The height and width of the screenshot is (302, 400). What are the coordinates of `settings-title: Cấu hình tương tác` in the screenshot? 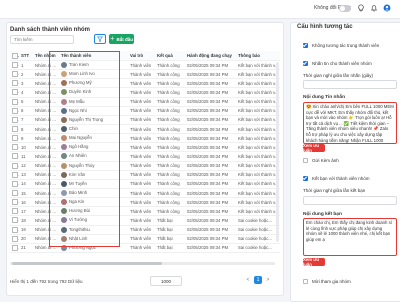 It's located at (325, 27).